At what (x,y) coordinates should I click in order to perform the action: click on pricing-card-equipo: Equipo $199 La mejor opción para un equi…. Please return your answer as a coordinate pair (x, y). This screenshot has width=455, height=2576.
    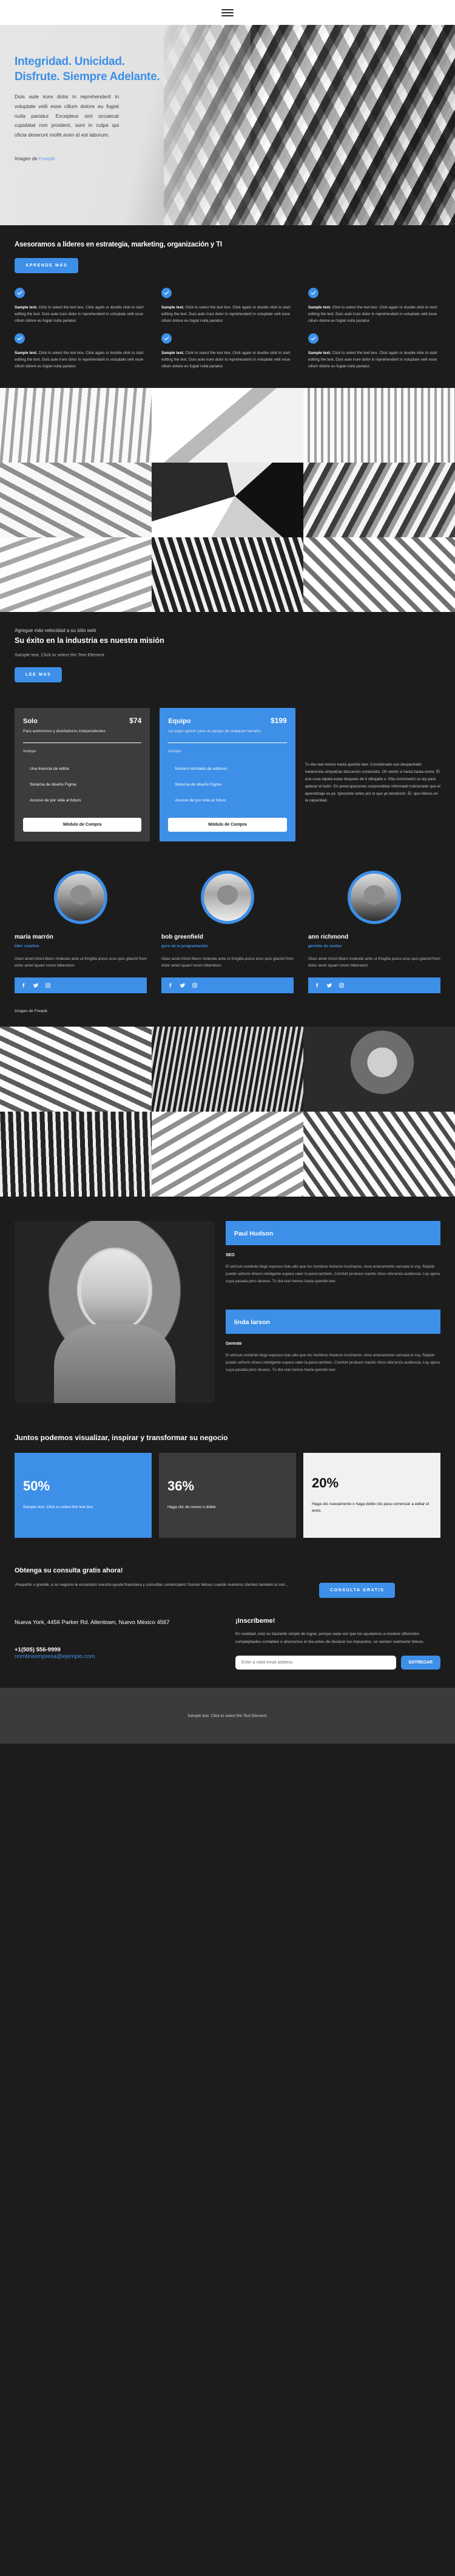
    Looking at the image, I should click on (227, 775).